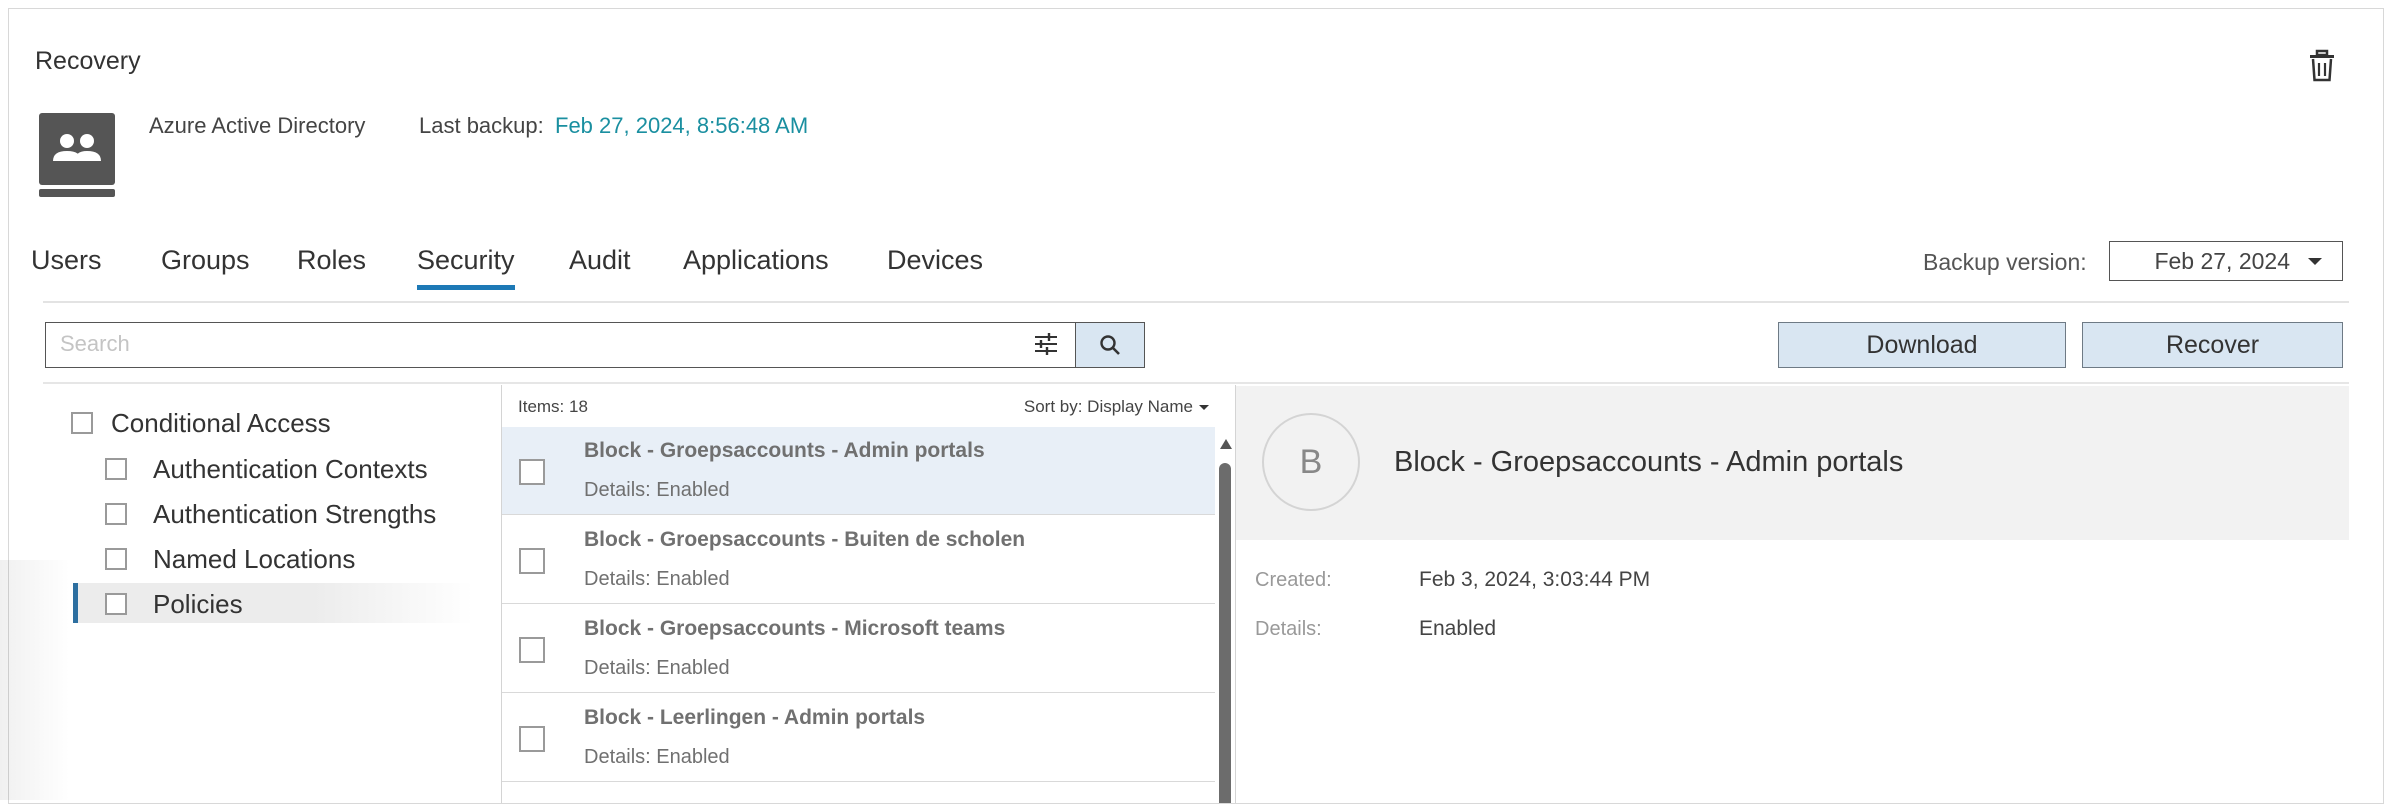 The height and width of the screenshot is (809, 2394). I want to click on search-box, so click(560, 345).